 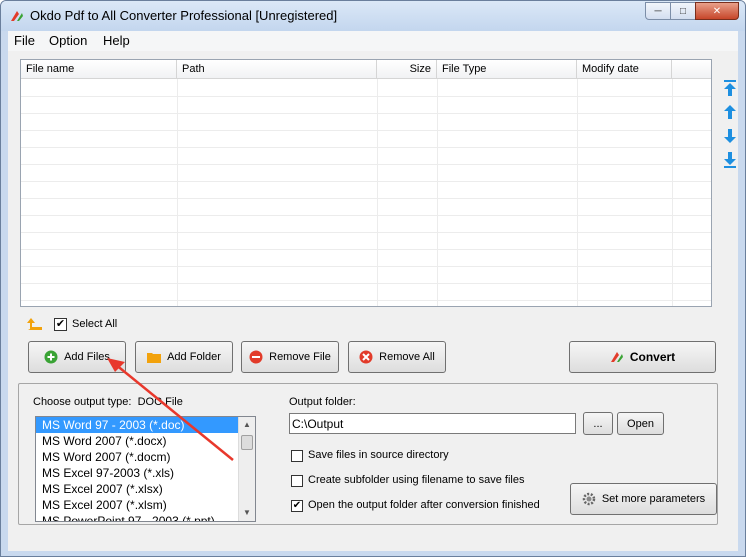 I want to click on convert-button: Convert, so click(x=642, y=357).